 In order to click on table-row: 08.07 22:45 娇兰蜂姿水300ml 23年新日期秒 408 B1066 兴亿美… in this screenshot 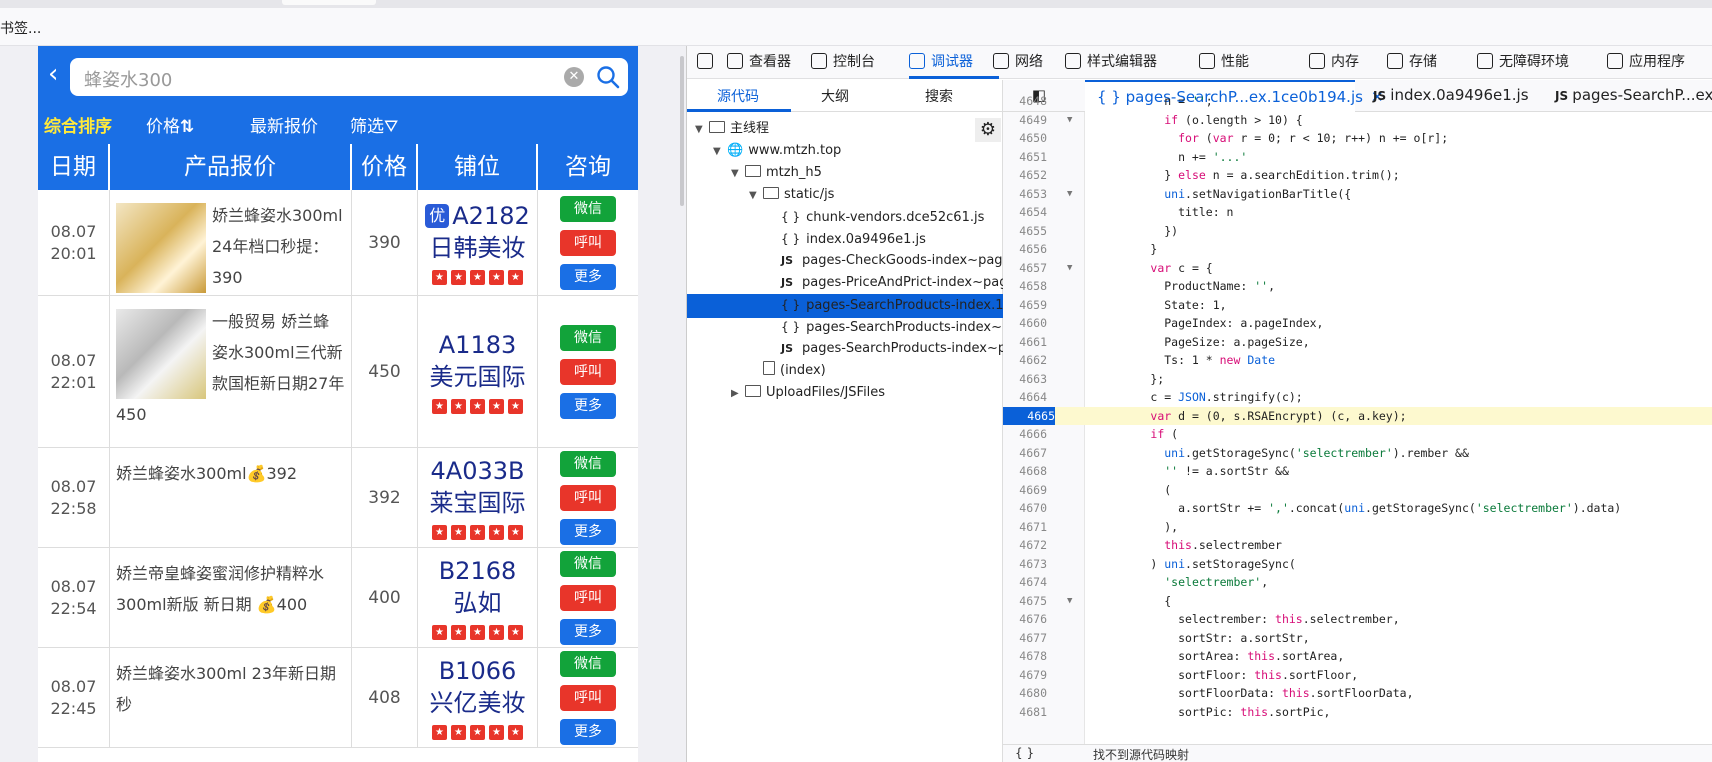, I will do `click(338, 698)`.